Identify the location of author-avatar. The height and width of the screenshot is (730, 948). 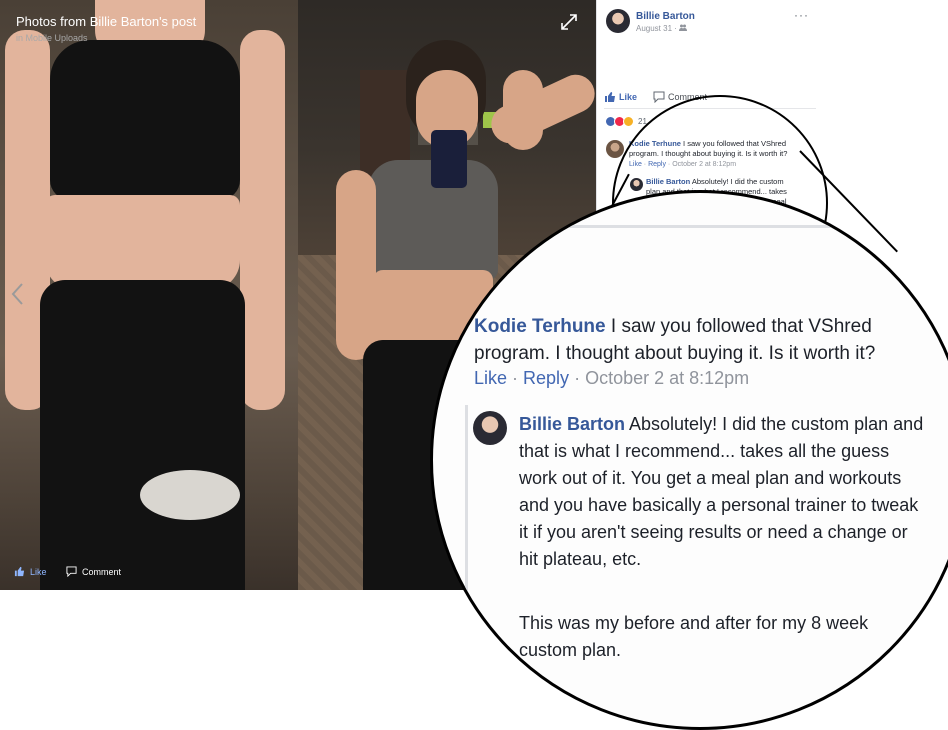
(618, 21).